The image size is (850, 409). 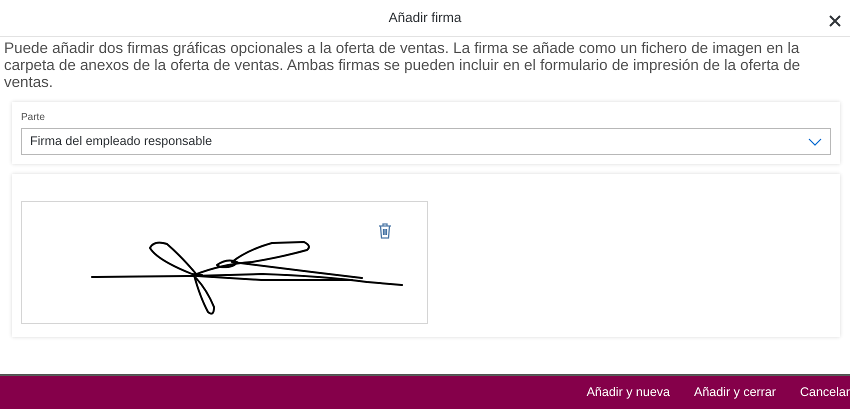 I want to click on dialog-title: Añadir firma, so click(x=425, y=17).